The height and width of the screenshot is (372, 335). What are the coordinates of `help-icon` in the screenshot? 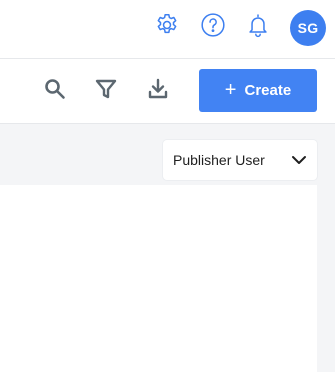 It's located at (213, 27).